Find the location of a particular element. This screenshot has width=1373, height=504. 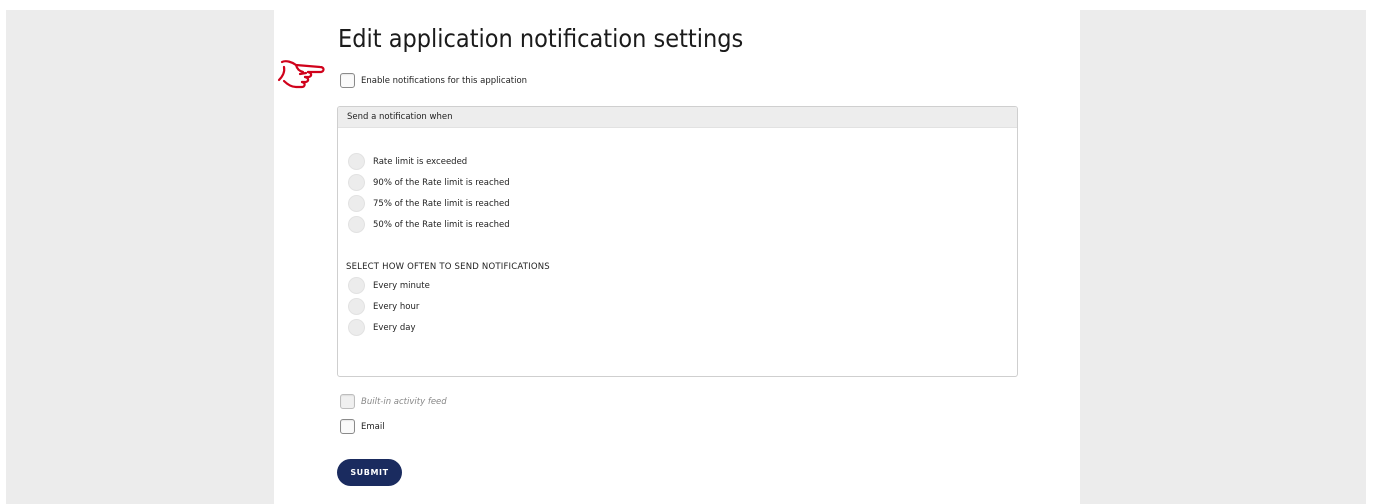

threshold-option-exceeded: Rate limit is exceeded is located at coordinates (407, 161).